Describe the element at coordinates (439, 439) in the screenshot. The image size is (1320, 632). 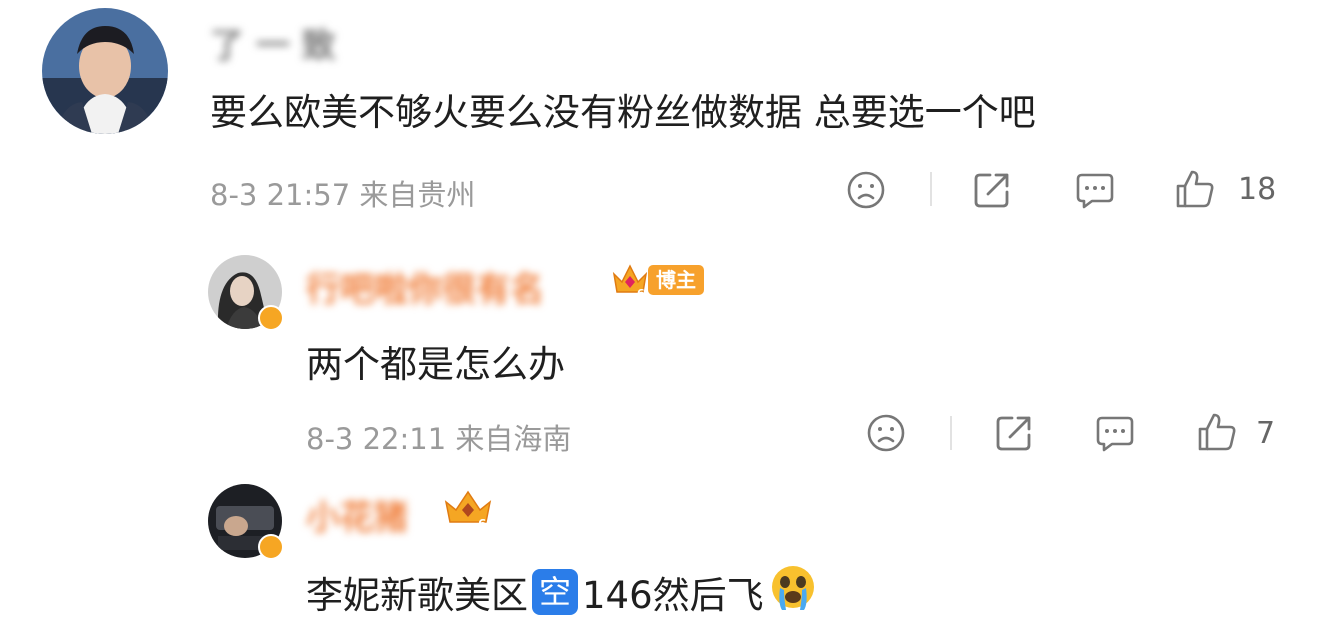
I see `comment-meta: 8-3 22:11 来自海南` at that location.